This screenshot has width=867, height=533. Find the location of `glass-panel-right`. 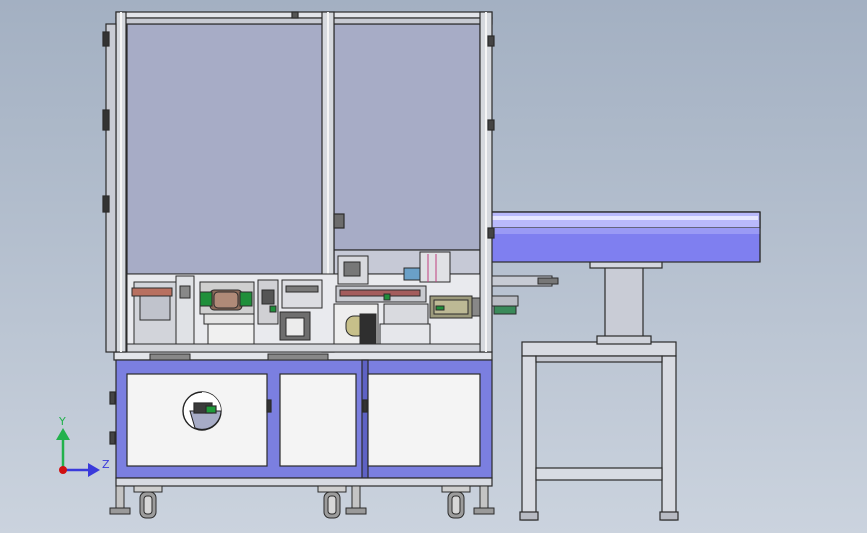

glass-panel-right is located at coordinates (407, 137).